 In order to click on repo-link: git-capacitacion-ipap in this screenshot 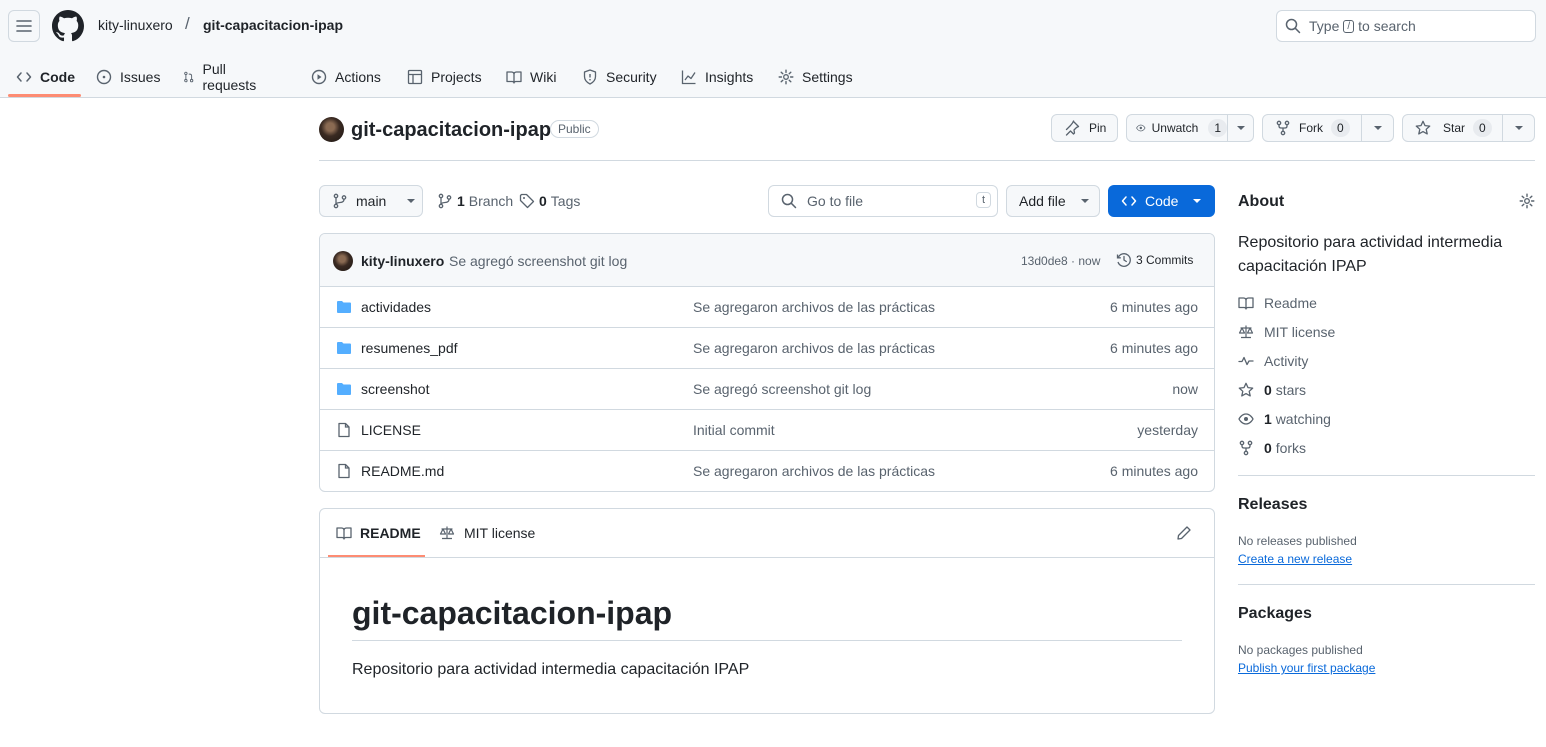, I will do `click(273, 25)`.